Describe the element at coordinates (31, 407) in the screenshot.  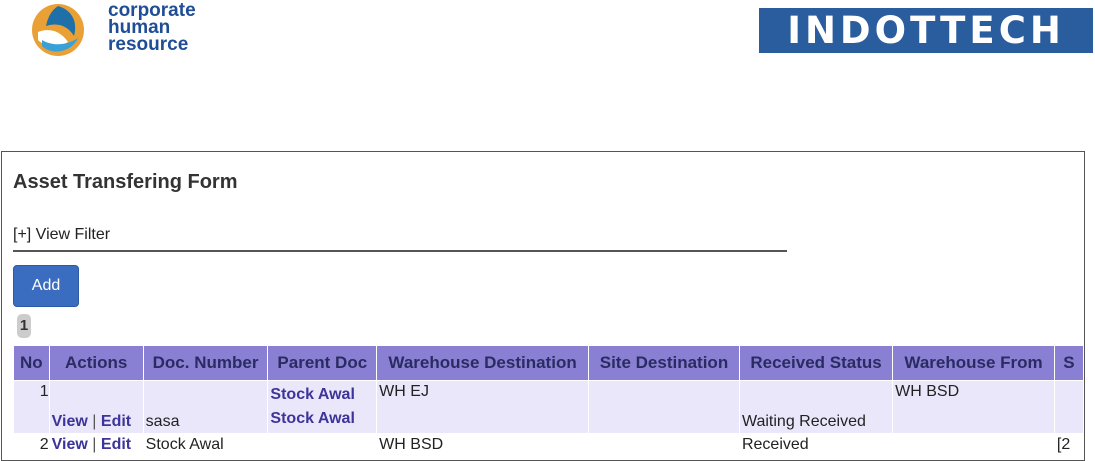
I see `row-number: 1` at that location.